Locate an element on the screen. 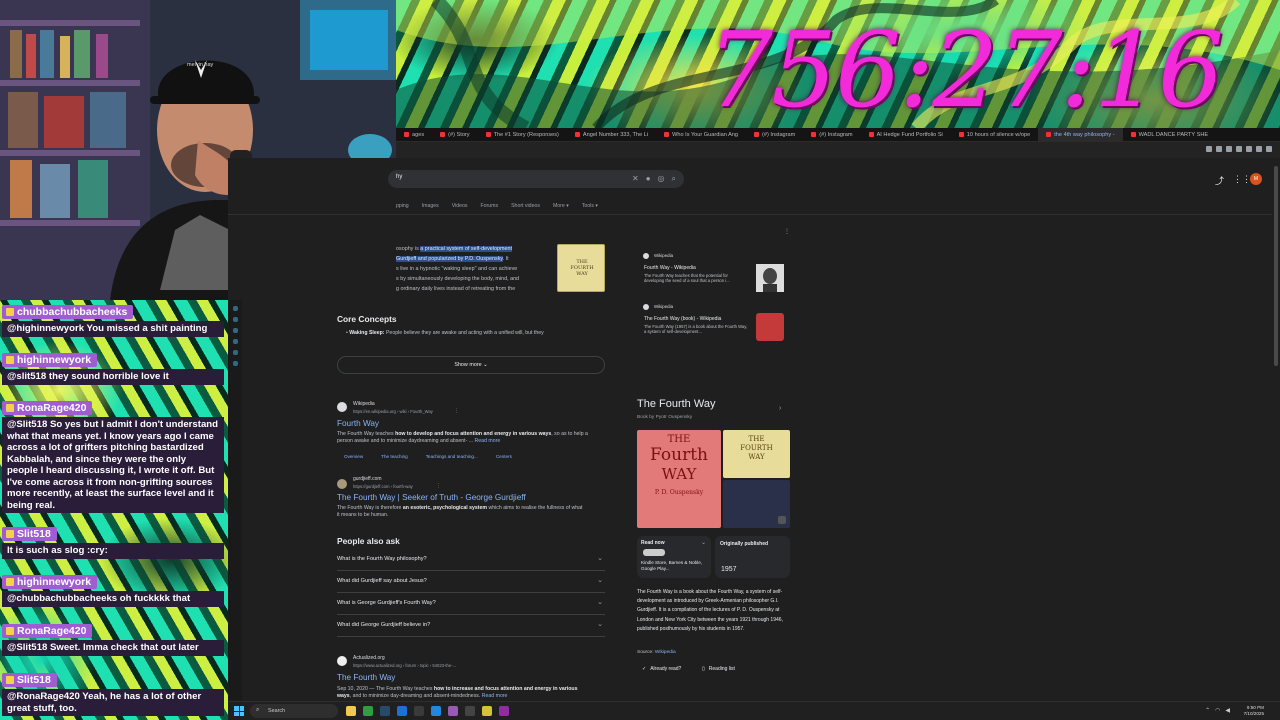 This screenshot has width=1280, height=720. result-title-link: Fourth Way is located at coordinates (358, 423).